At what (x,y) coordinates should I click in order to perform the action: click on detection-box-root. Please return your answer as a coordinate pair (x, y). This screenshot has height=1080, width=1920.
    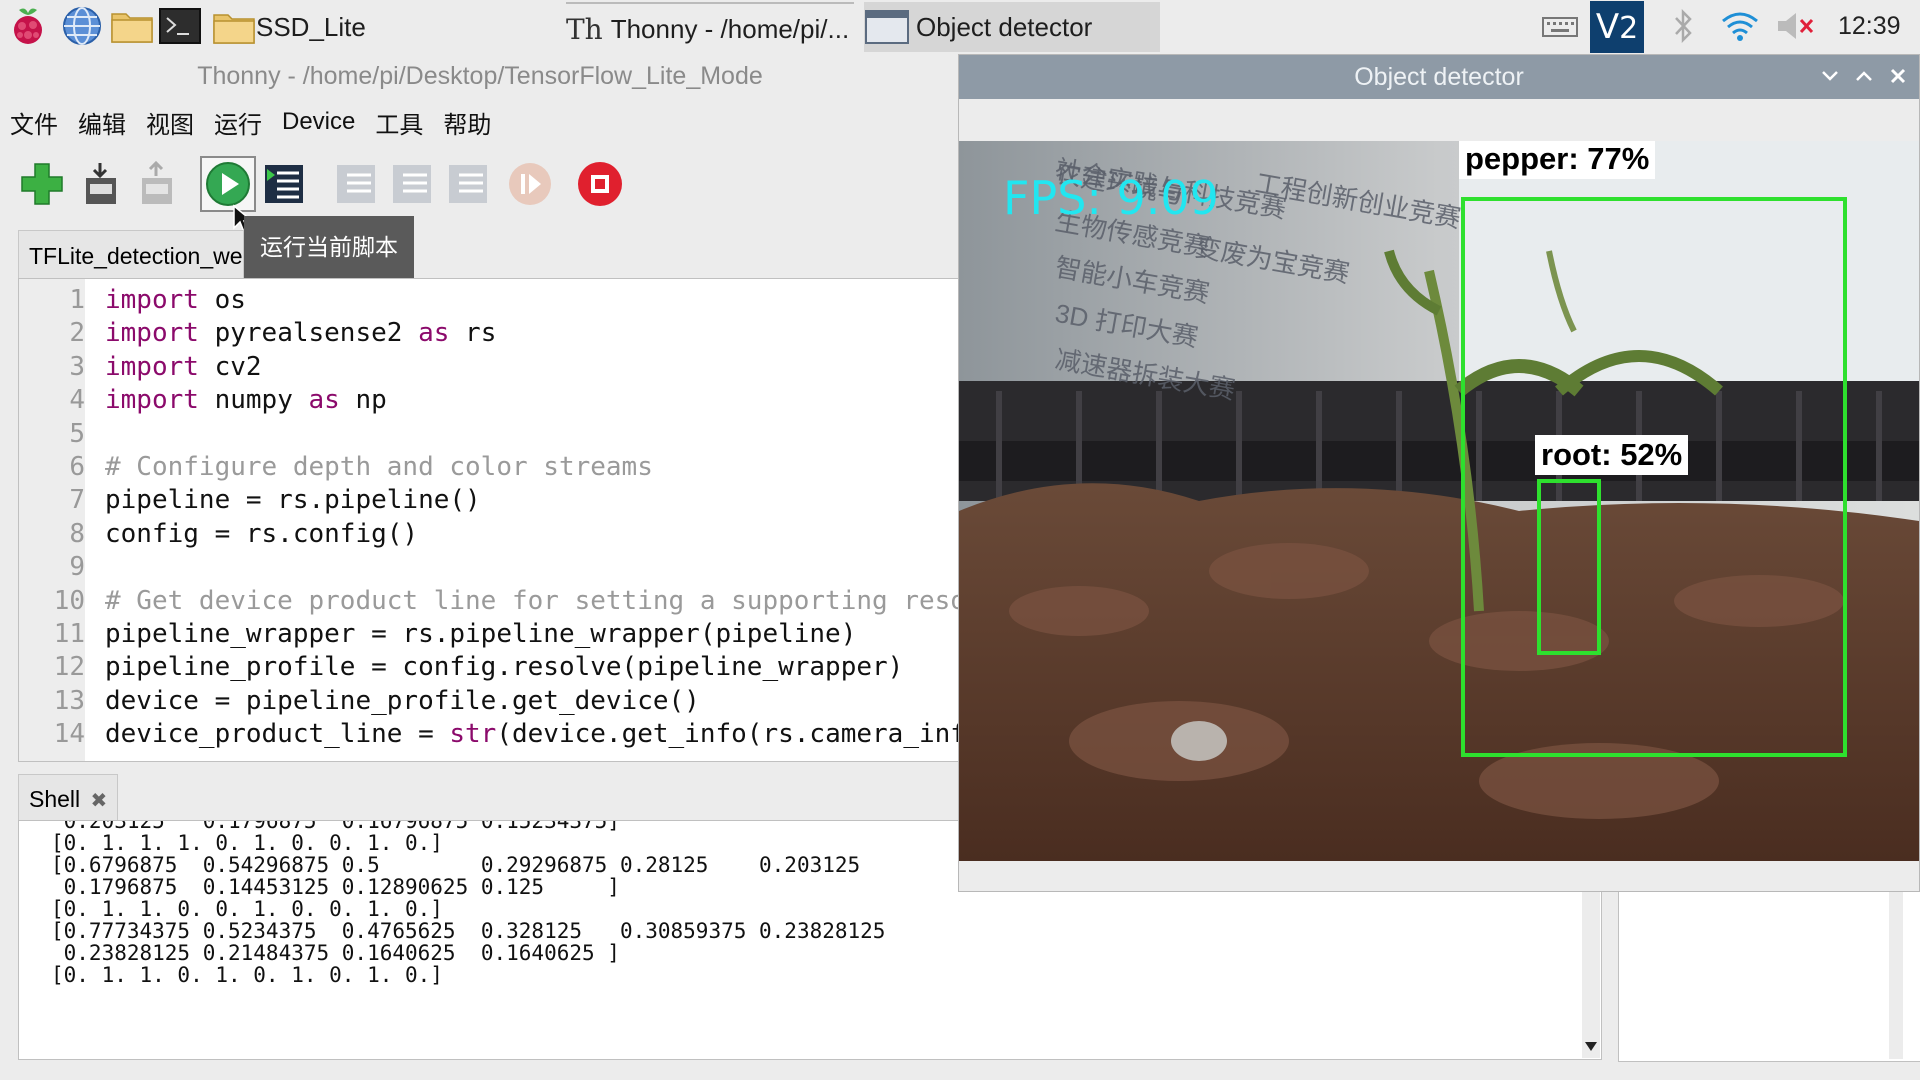
    Looking at the image, I should click on (1569, 567).